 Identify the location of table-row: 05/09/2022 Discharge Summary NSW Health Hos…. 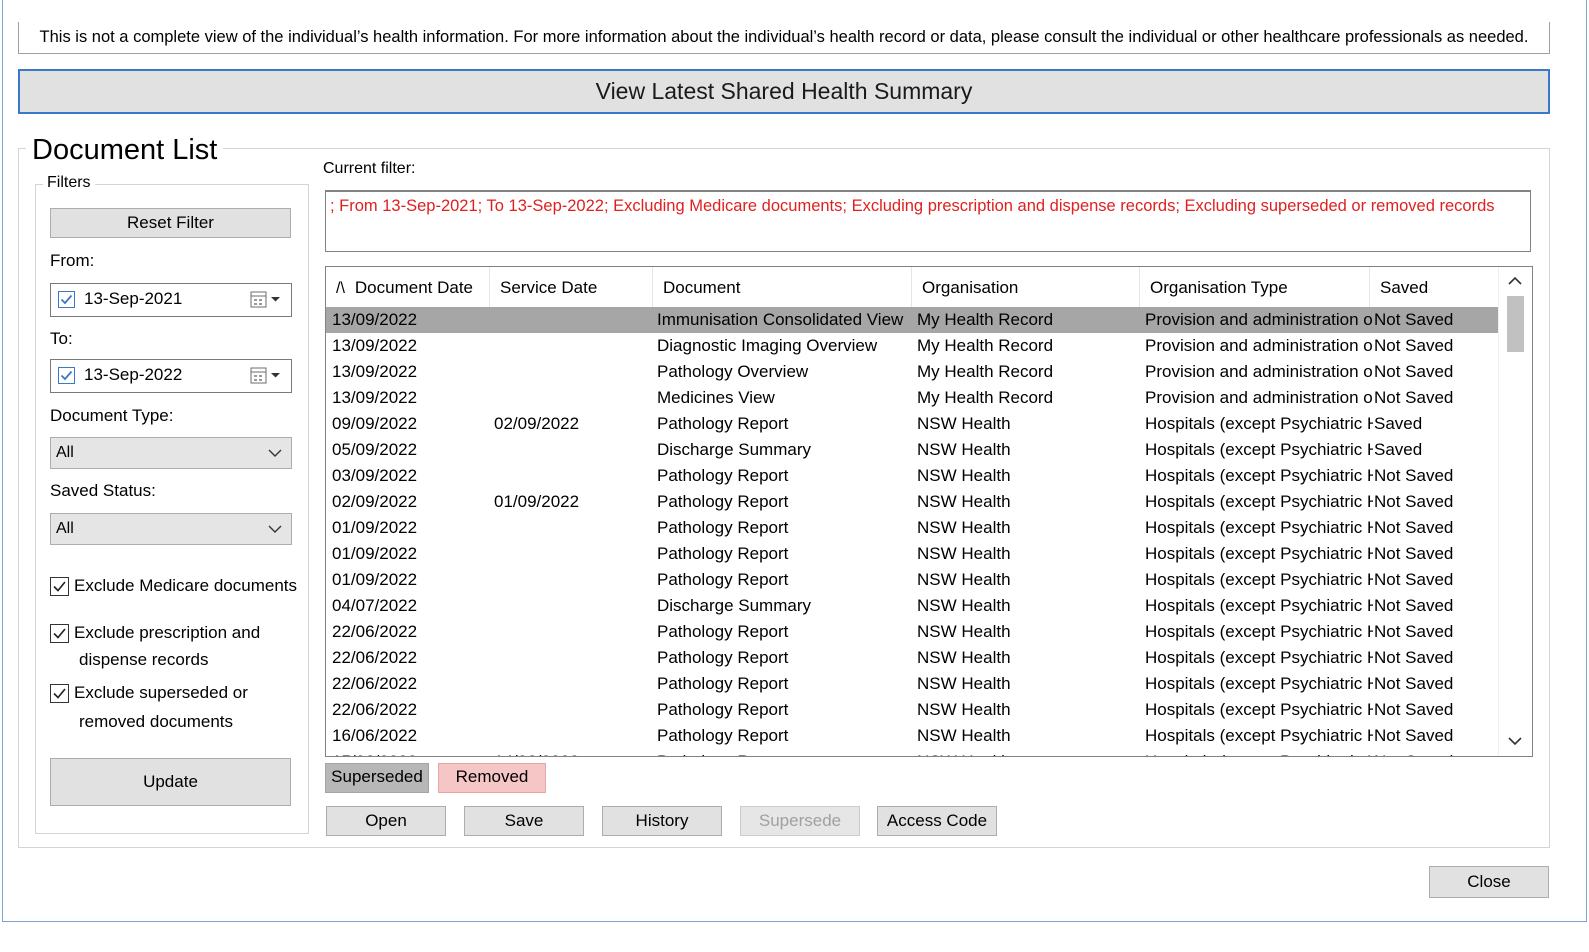
(913, 450).